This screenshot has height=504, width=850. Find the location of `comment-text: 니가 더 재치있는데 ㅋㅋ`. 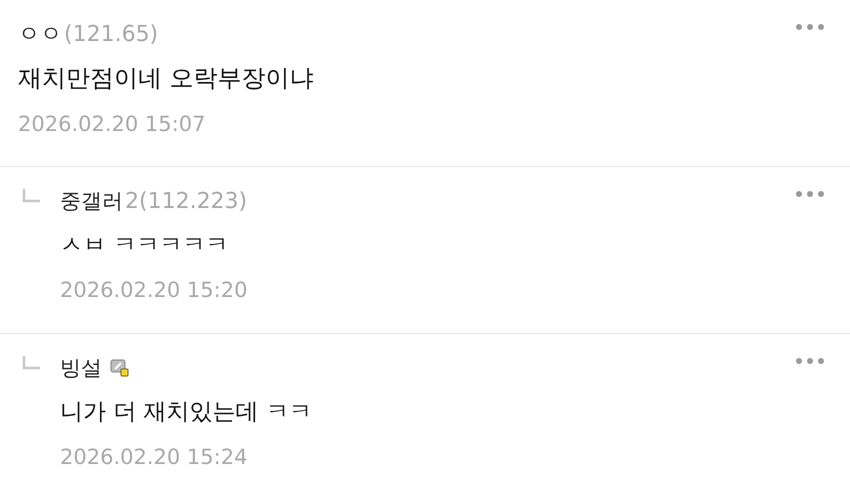

comment-text: 니가 더 재치있는데 ㅋㅋ is located at coordinates (186, 412).